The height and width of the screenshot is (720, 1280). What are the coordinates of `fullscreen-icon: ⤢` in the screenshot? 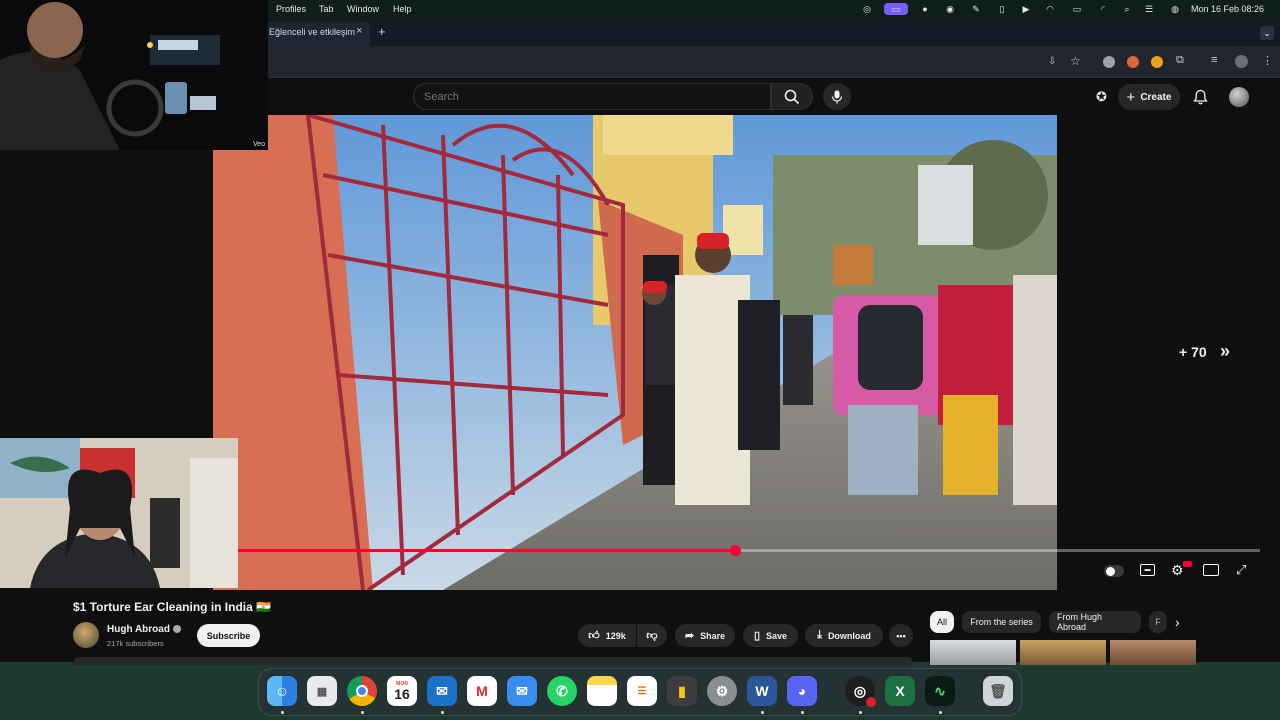 It's located at (1241, 570).